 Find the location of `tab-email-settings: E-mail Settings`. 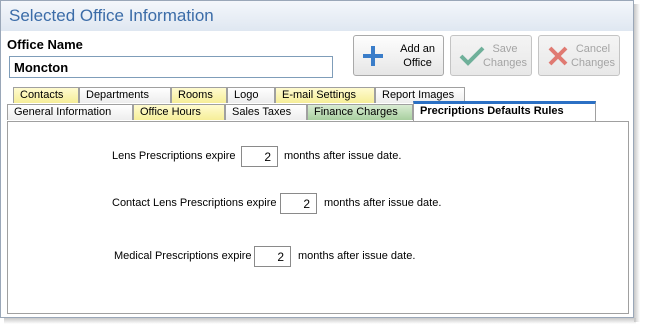

tab-email-settings: E-mail Settings is located at coordinates (325, 95).